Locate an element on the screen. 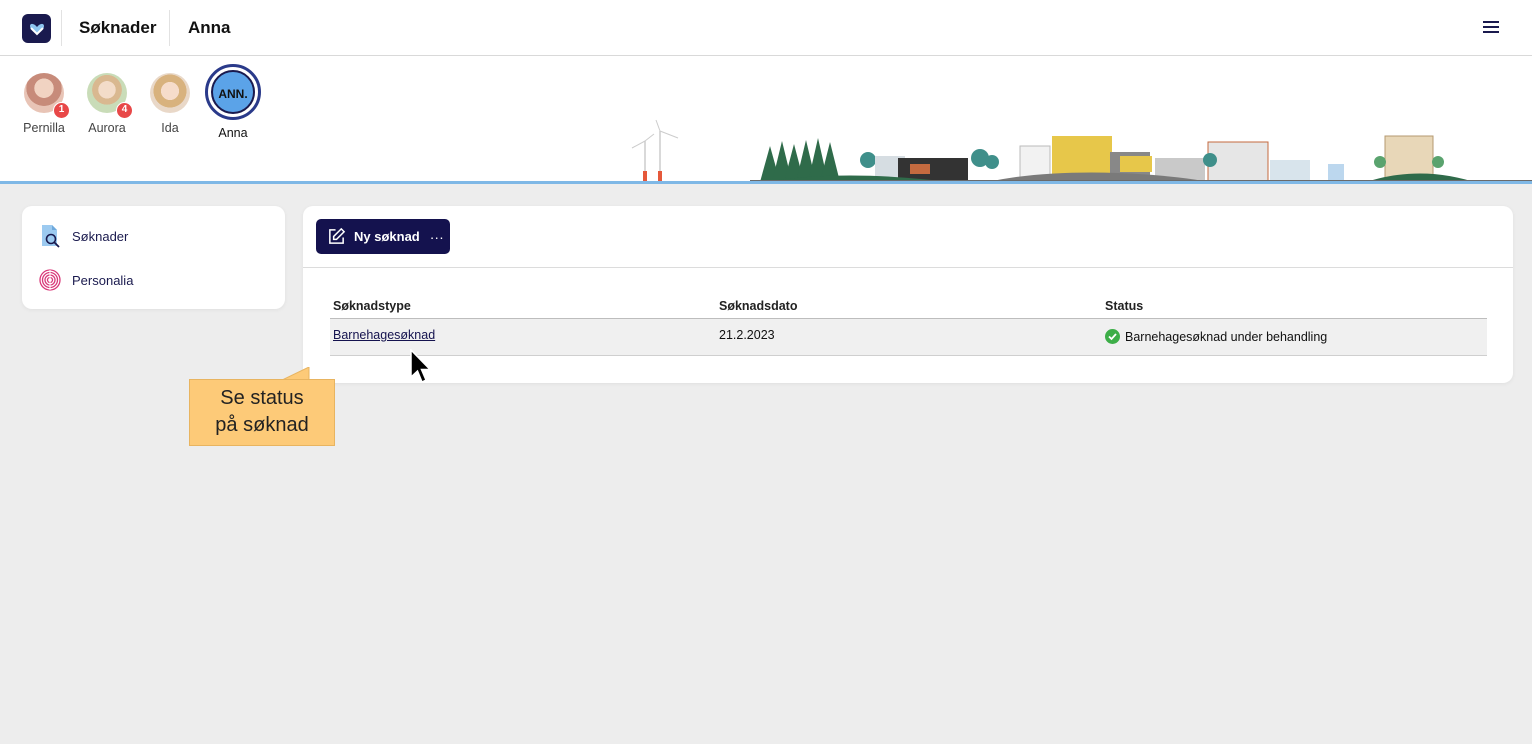 This screenshot has width=1532, height=744. profile-name: Pernilla is located at coordinates (44, 128).